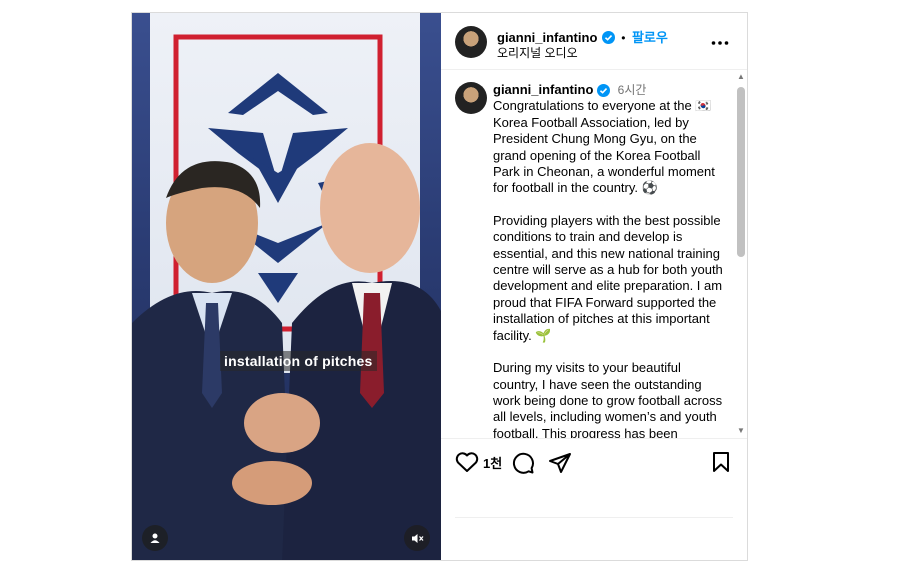 The height and width of the screenshot is (572, 900). I want to click on scroll-down-arrow-icon: ▼, so click(741, 431).